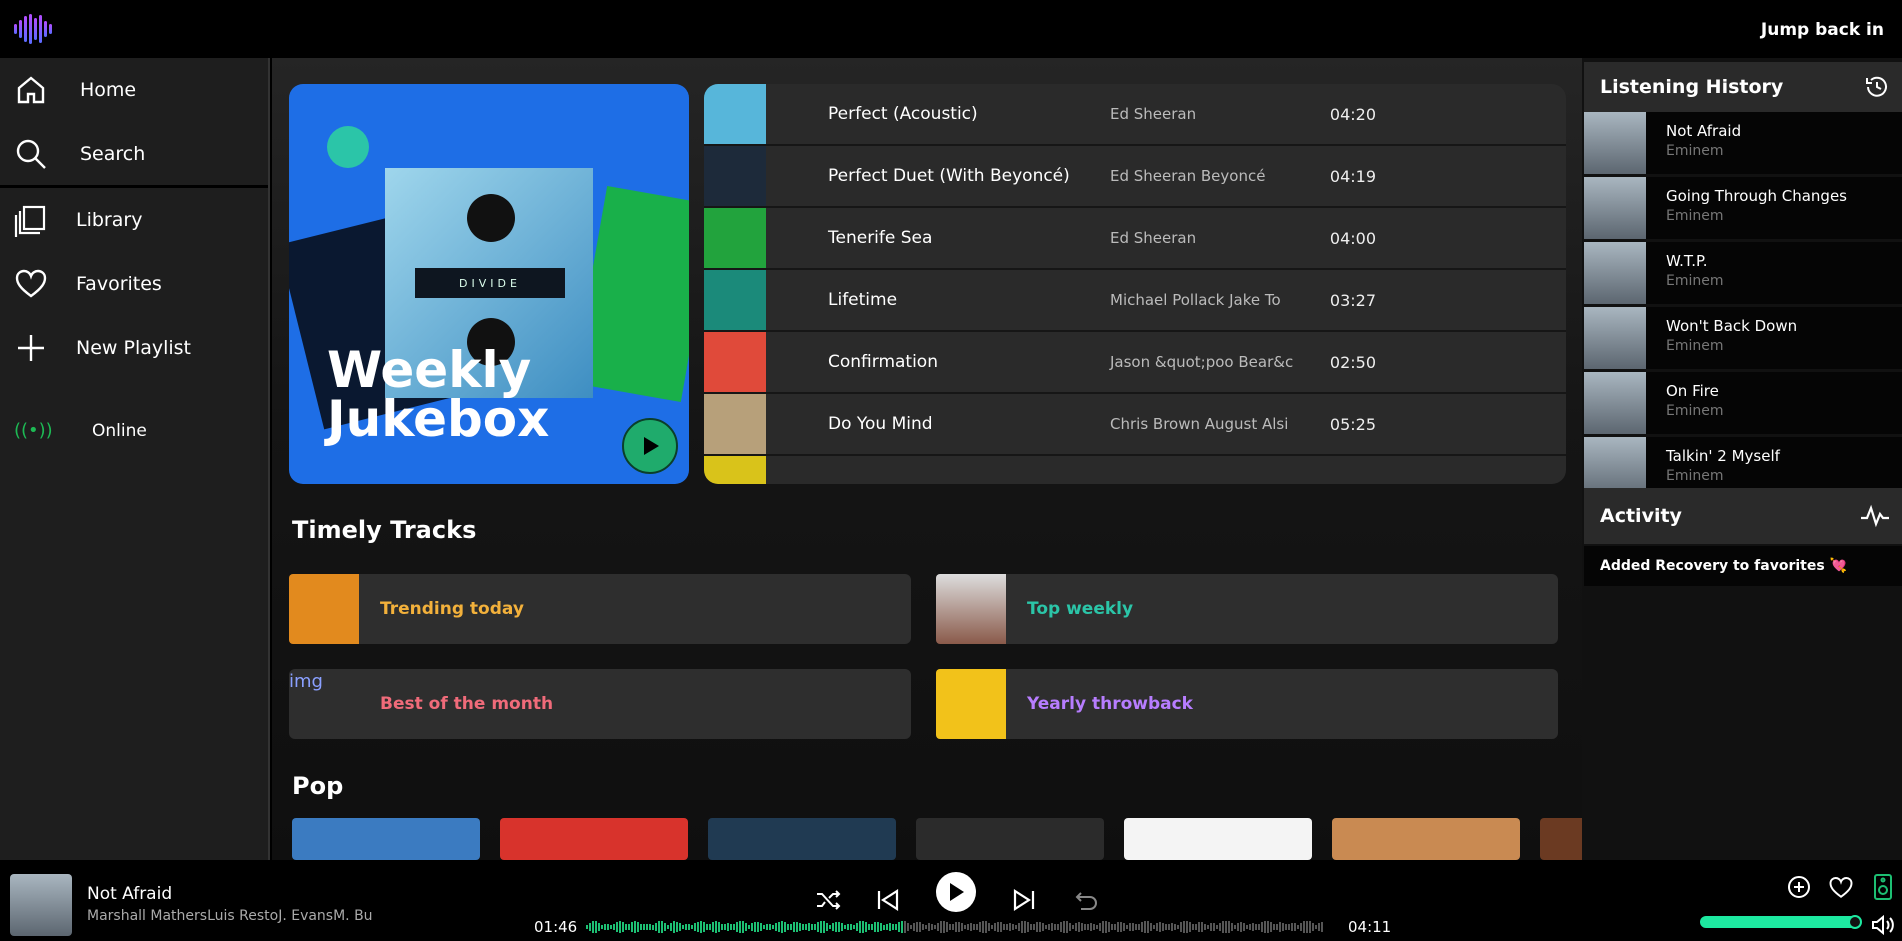 The image size is (1902, 941). I want to click on play-icon, so click(957, 892).